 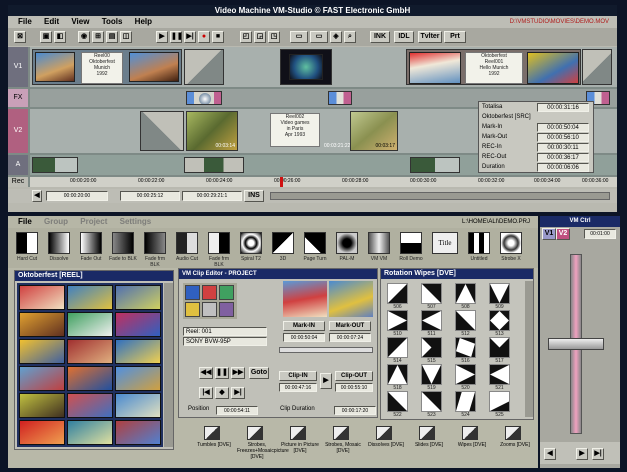 I want to click on mark-out-button: Mark-OUT, so click(x=350, y=326).